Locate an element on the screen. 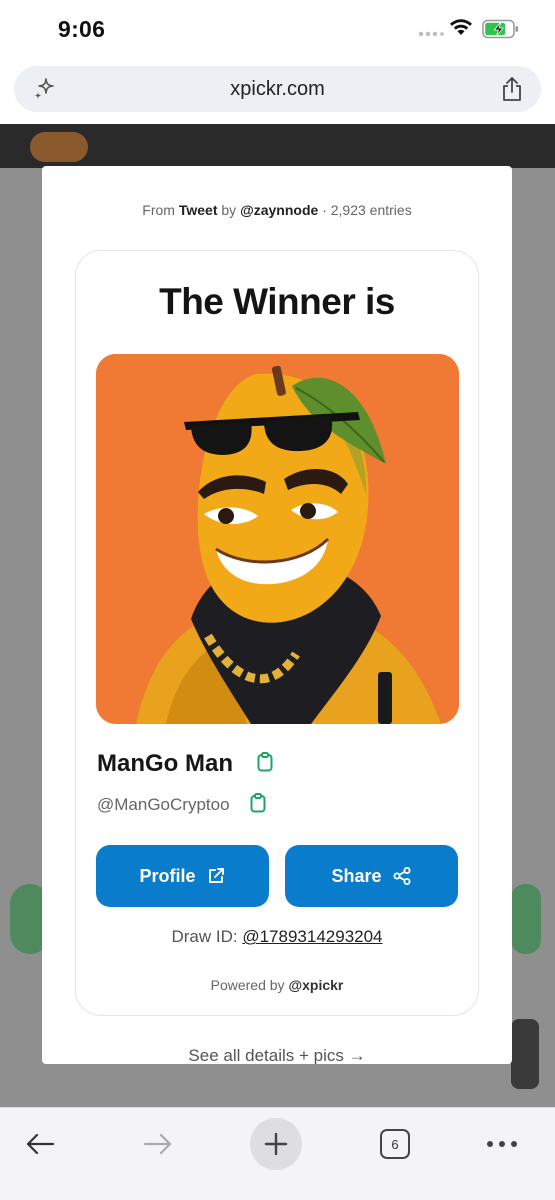 This screenshot has width=555, height=1200. backdrop-green-element-right is located at coordinates (526, 919).